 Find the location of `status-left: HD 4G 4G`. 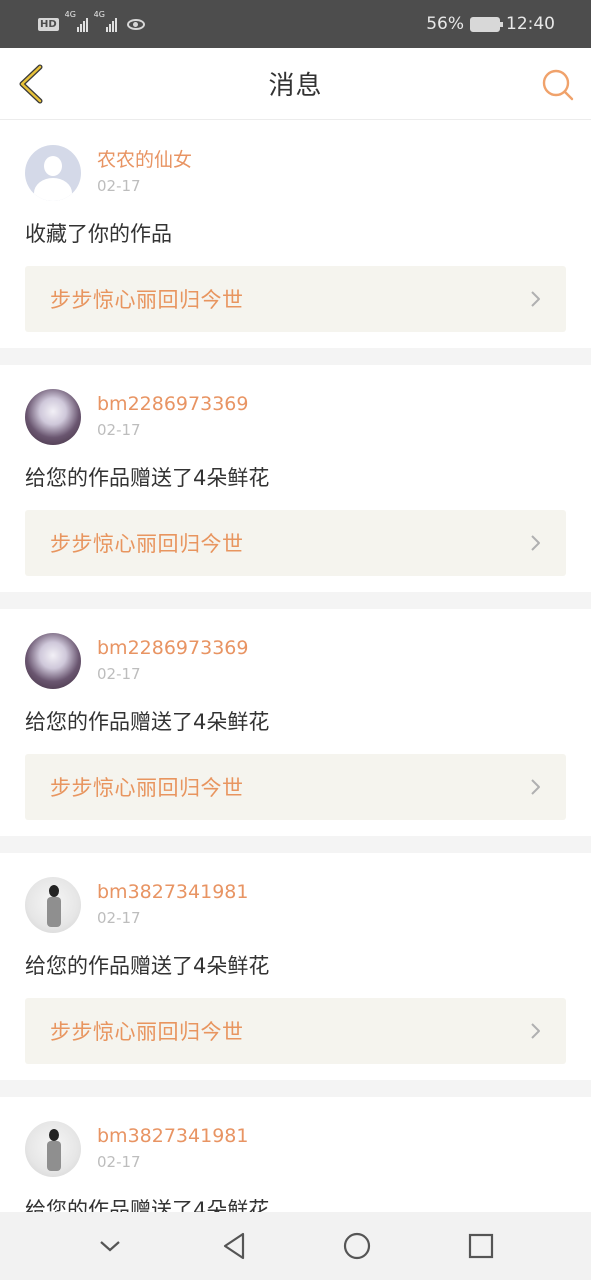

status-left: HD 4G 4G is located at coordinates (232, 21).